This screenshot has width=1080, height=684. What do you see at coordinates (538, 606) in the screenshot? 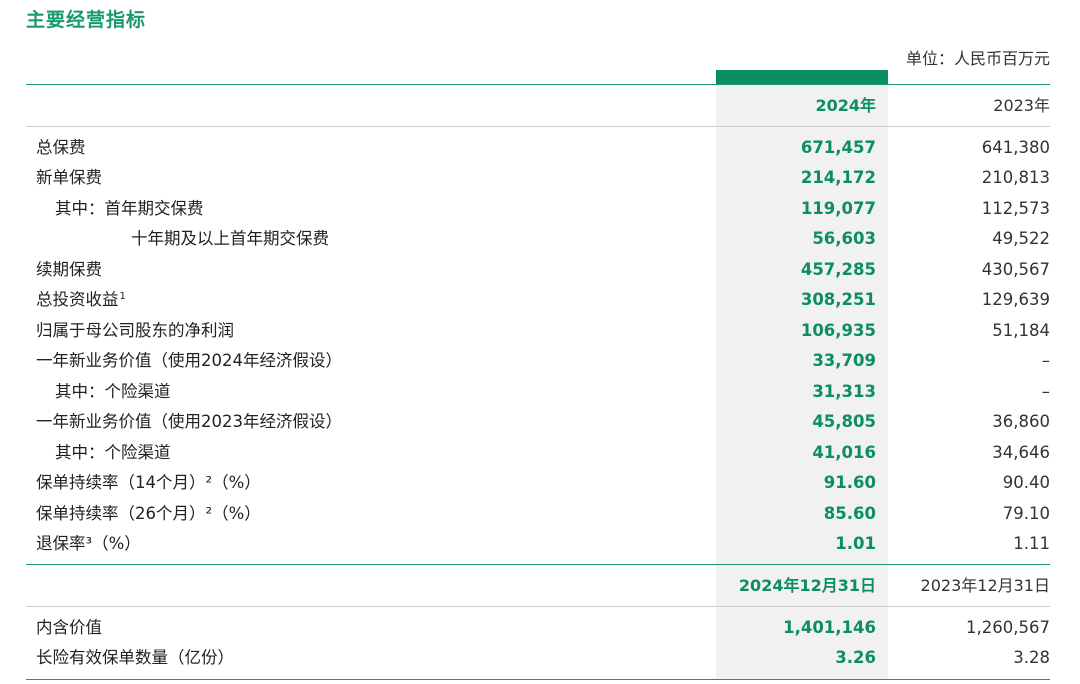
I see `section-header-rule` at bounding box center [538, 606].